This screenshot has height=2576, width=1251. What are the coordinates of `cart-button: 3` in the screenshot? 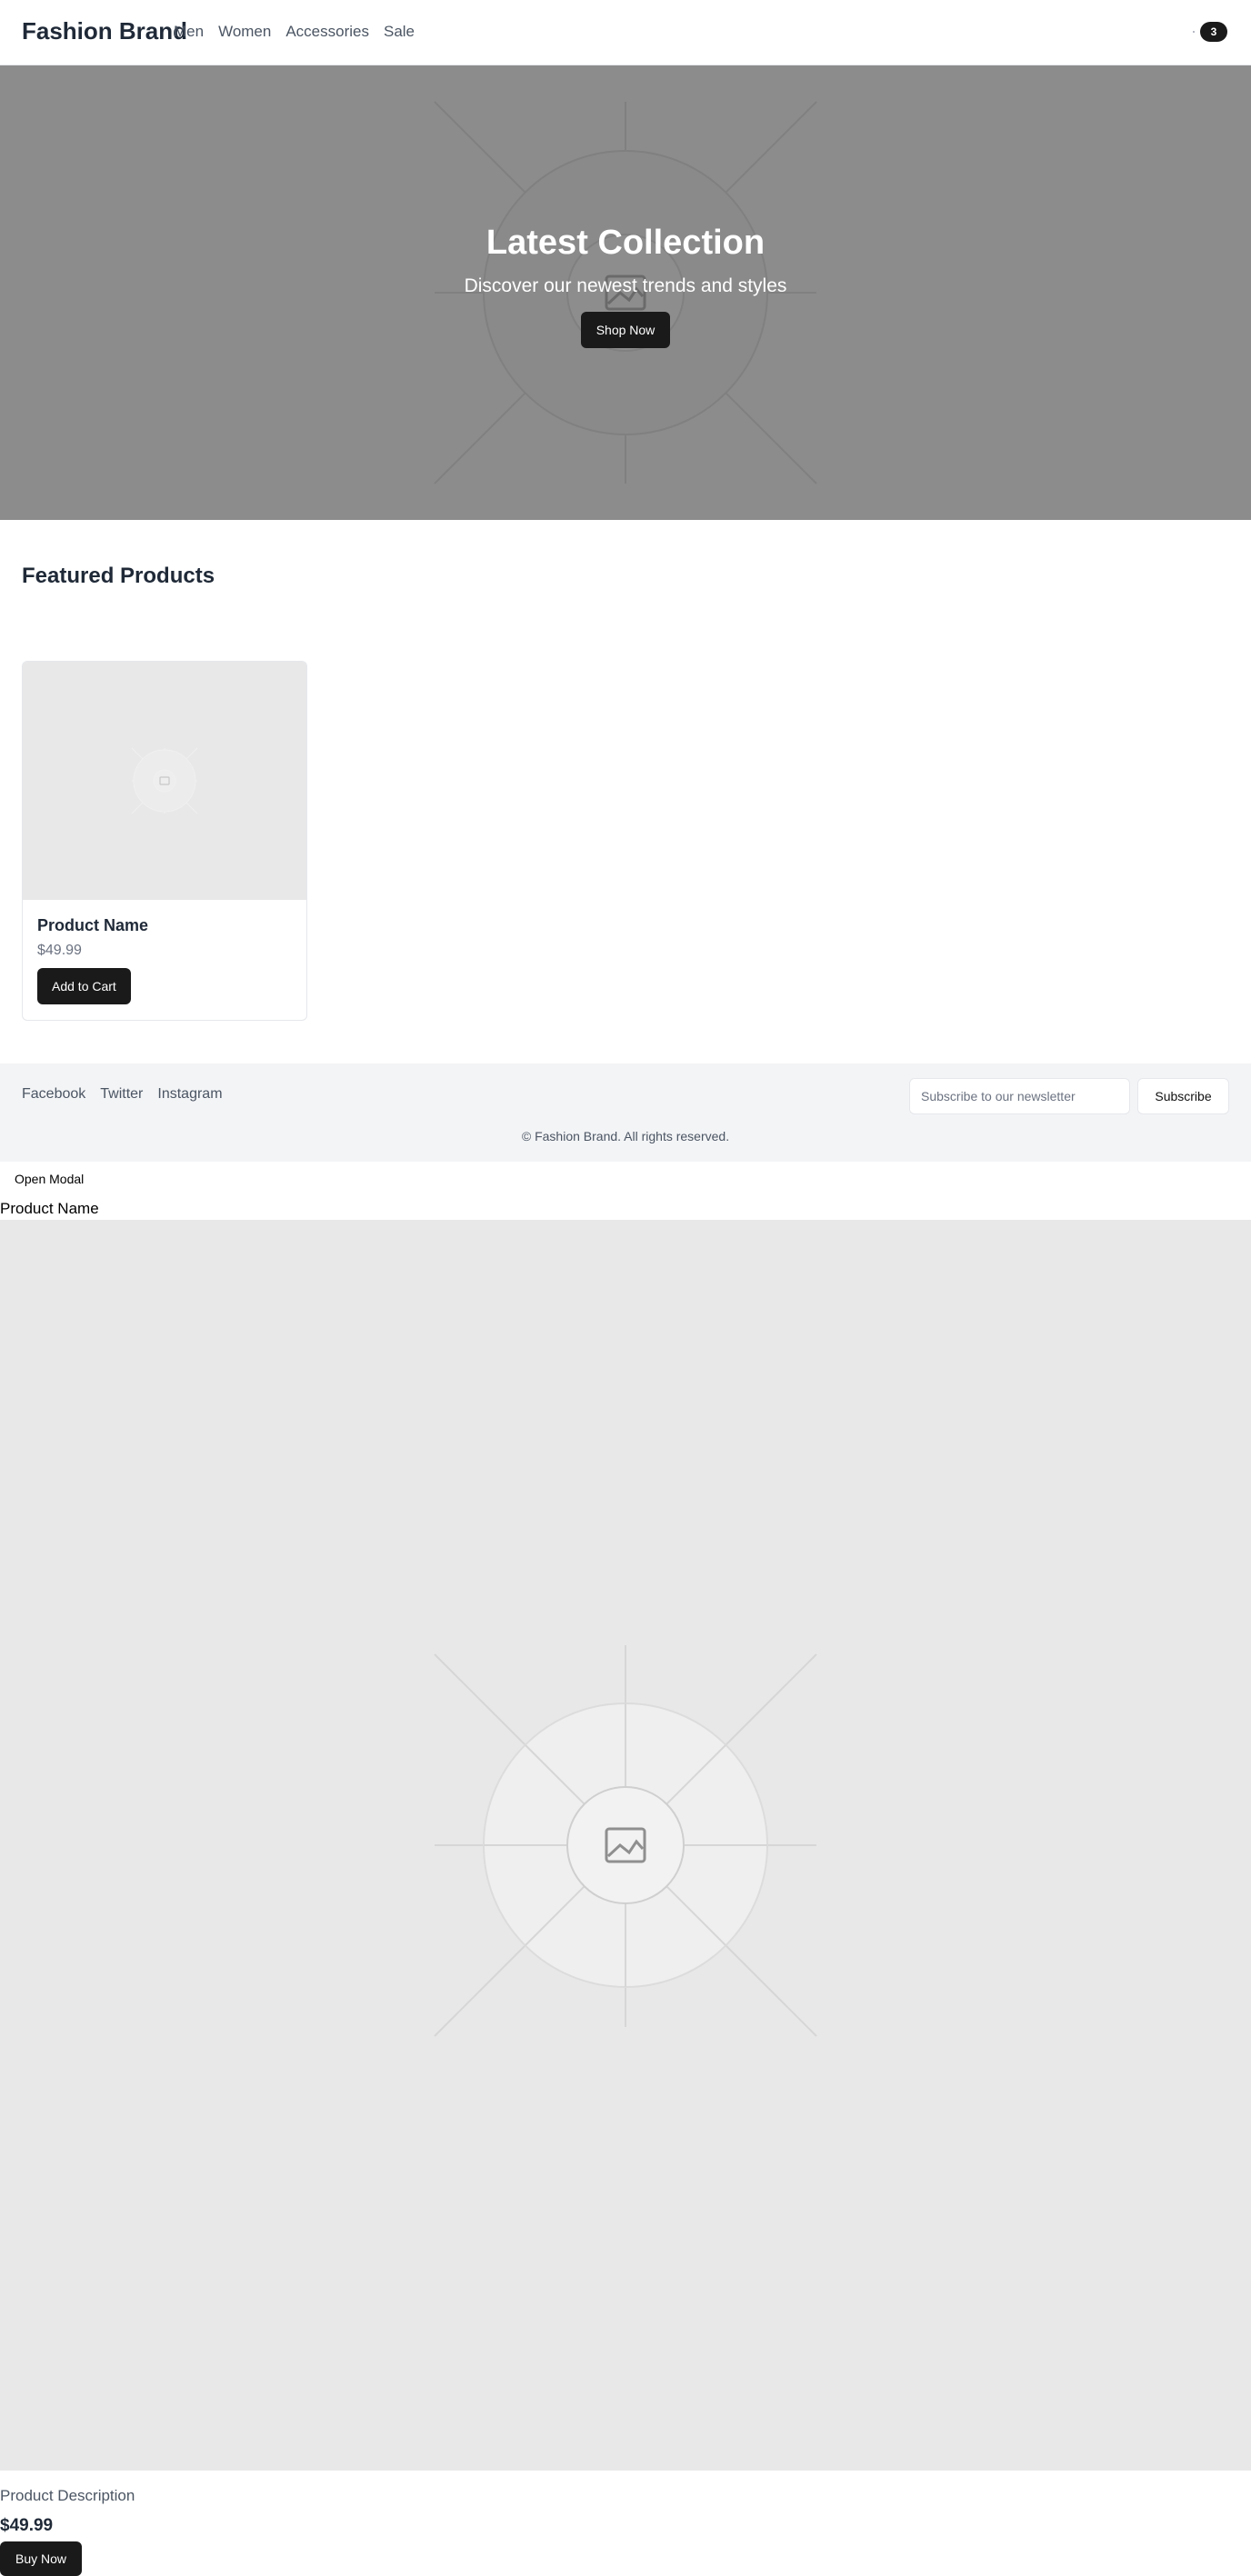 It's located at (1210, 32).